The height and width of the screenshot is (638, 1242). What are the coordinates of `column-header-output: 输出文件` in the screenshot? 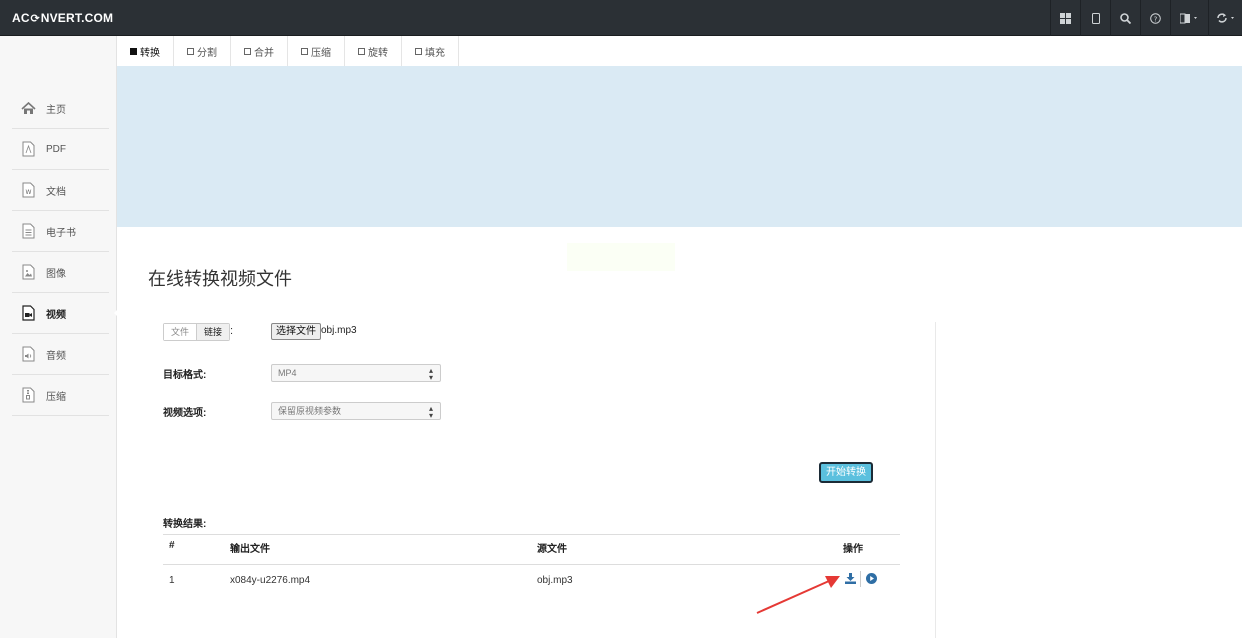 It's located at (250, 549).